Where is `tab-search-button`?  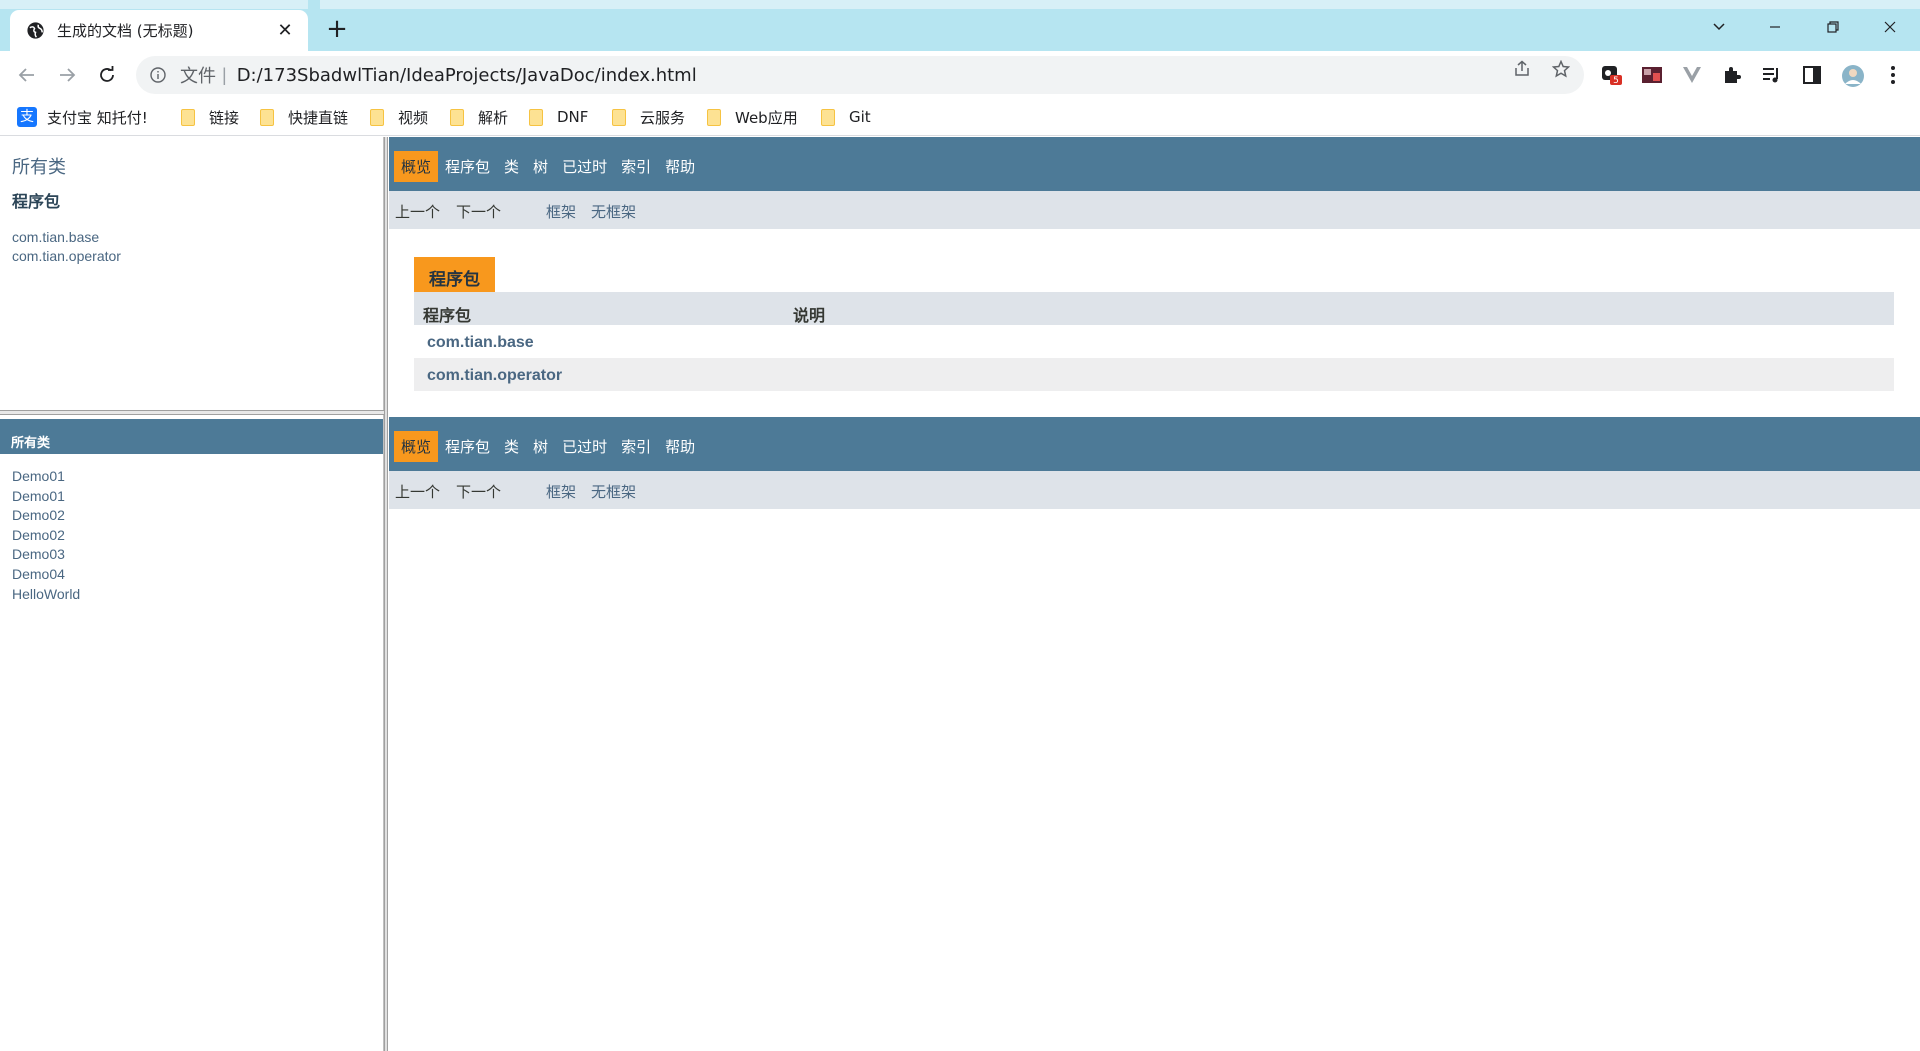 tab-search-button is located at coordinates (1719, 27).